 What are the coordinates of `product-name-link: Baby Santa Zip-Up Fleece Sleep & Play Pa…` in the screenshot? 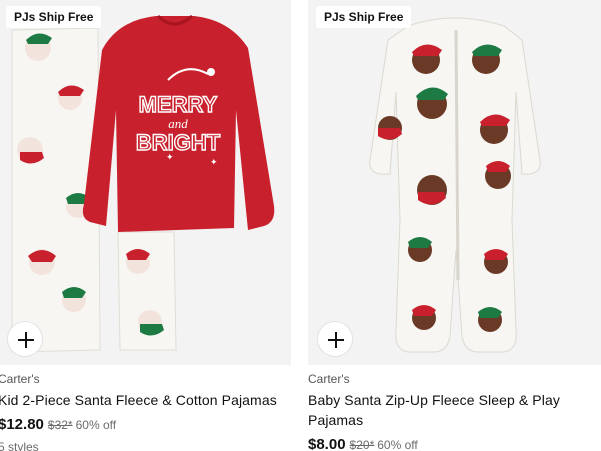 It's located at (454, 410).